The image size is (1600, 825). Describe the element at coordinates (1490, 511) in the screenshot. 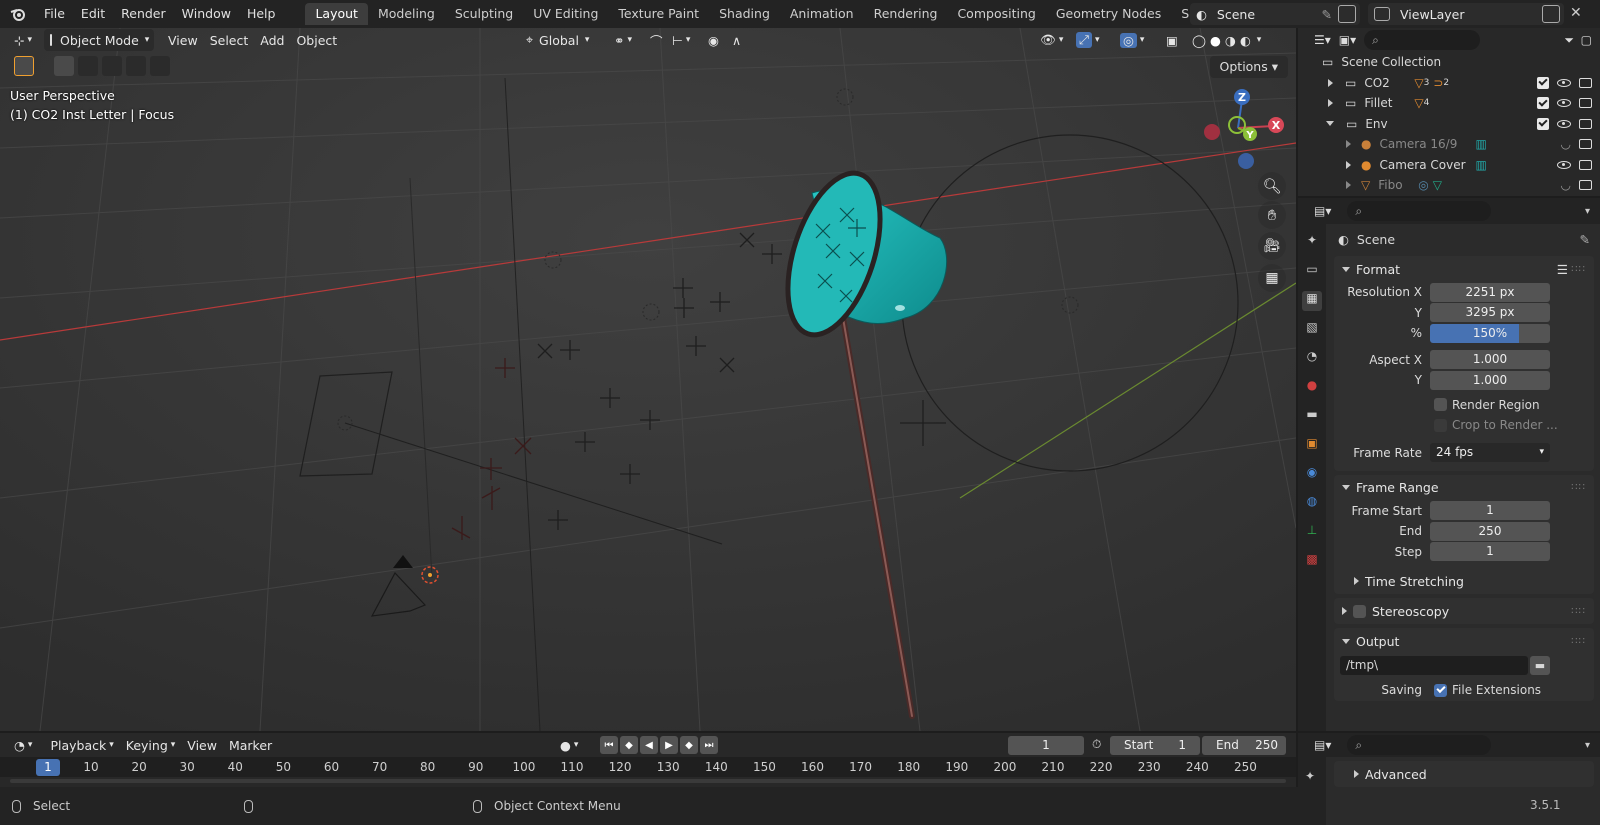

I see `frame-start-field: 1` at that location.